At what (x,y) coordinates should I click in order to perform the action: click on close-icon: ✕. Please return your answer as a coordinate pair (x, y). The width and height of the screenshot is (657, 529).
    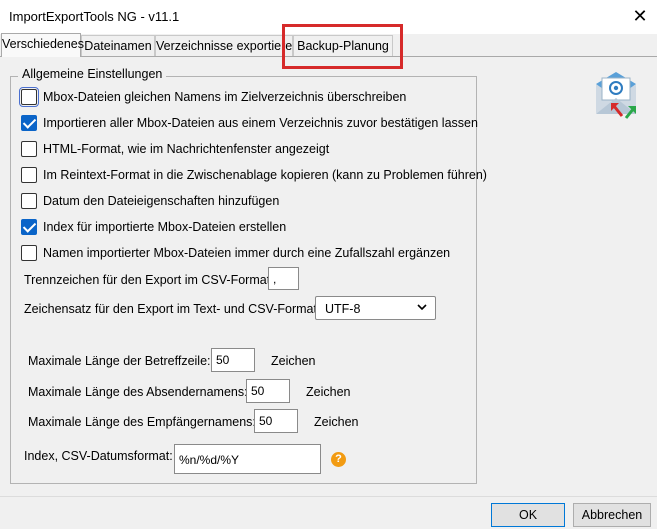
    Looking at the image, I should click on (640, 16).